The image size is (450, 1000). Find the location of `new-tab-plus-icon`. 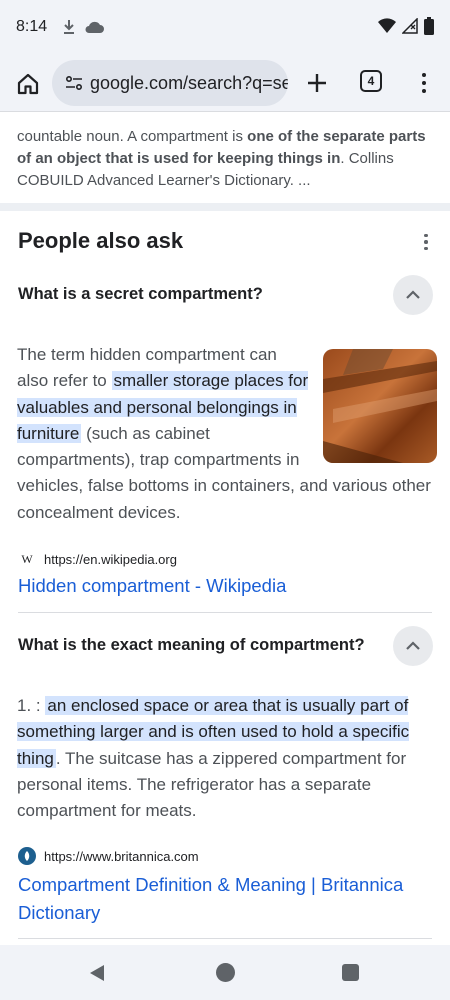

new-tab-plus-icon is located at coordinates (317, 83).